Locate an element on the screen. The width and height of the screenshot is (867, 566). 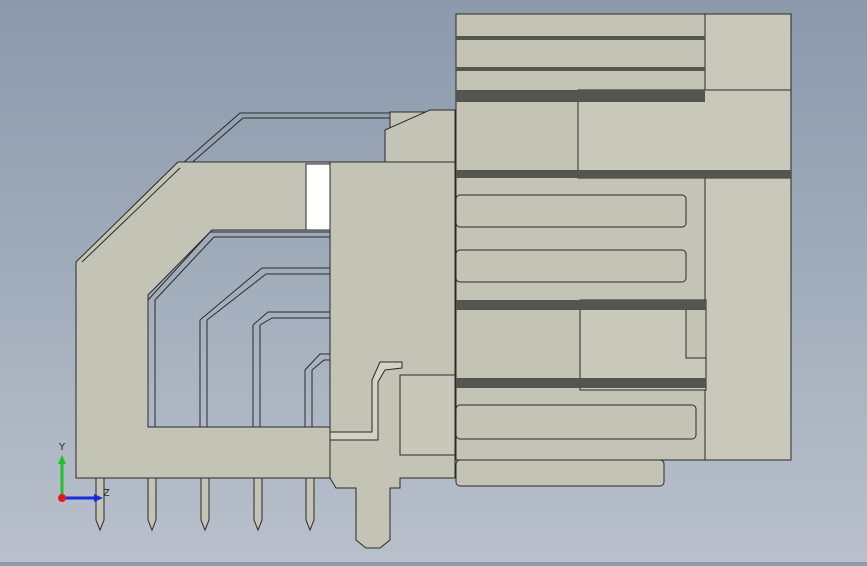
center-body is located at coordinates (392, 355).